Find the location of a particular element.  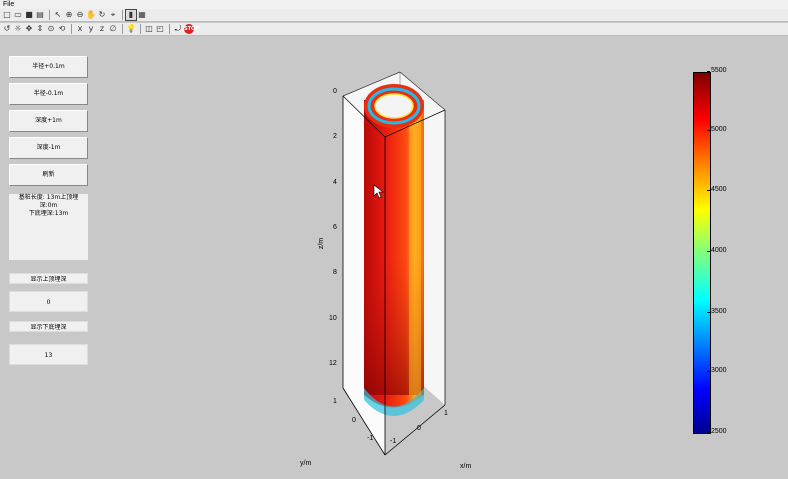

pile-cylinder-highlight is located at coordinates (415, 250).